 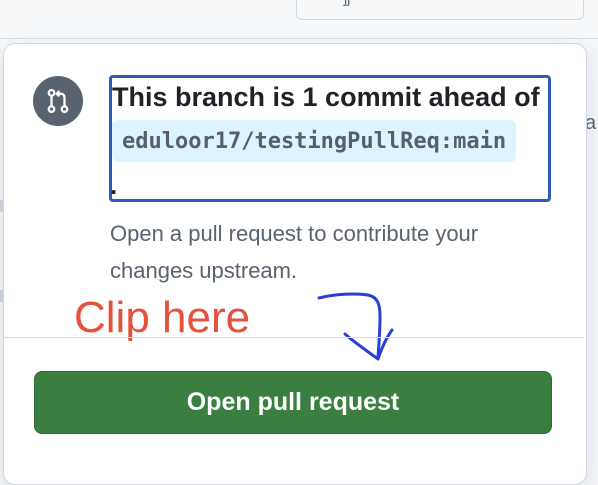 I want to click on open-pull-request-button: Open pull request, so click(x=293, y=402).